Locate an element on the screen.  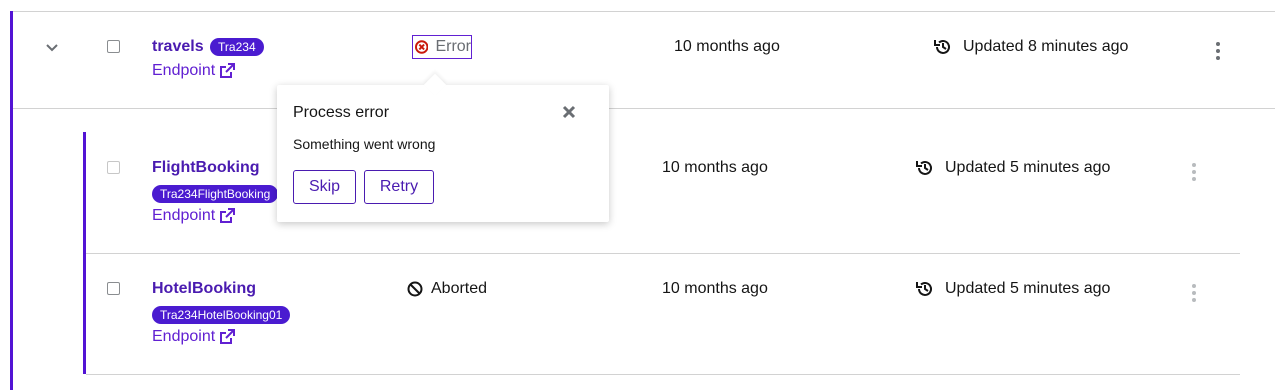
process-name-link: travels is located at coordinates (178, 46).